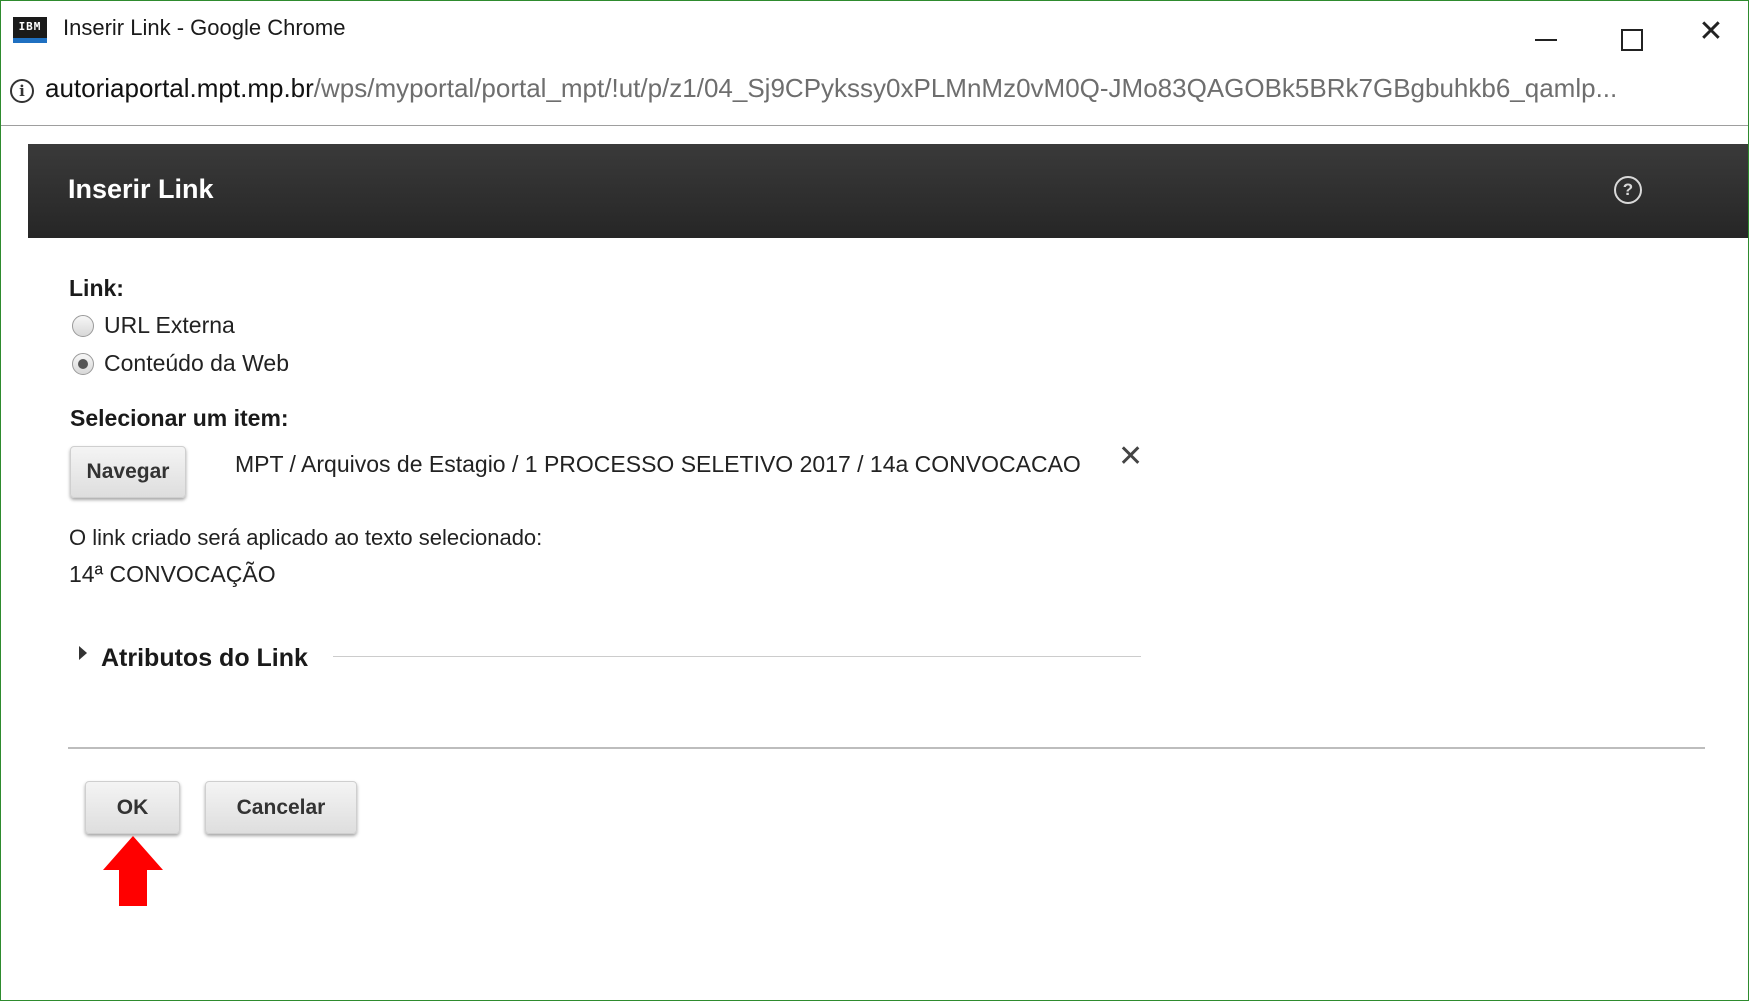 The width and height of the screenshot is (1749, 1001). What do you see at coordinates (128, 472) in the screenshot?
I see `browse-button: Navegar` at bounding box center [128, 472].